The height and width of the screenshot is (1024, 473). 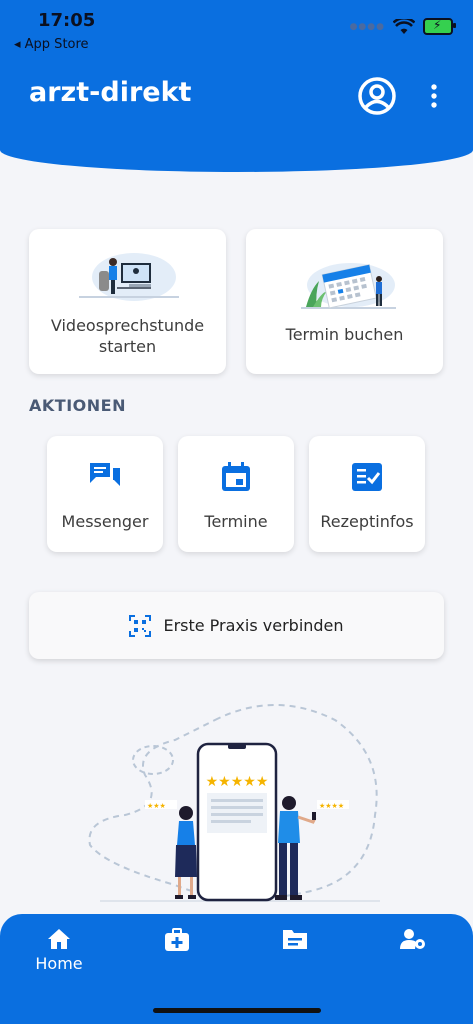 What do you see at coordinates (236, 476) in the screenshot?
I see `calendar-icon` at bounding box center [236, 476].